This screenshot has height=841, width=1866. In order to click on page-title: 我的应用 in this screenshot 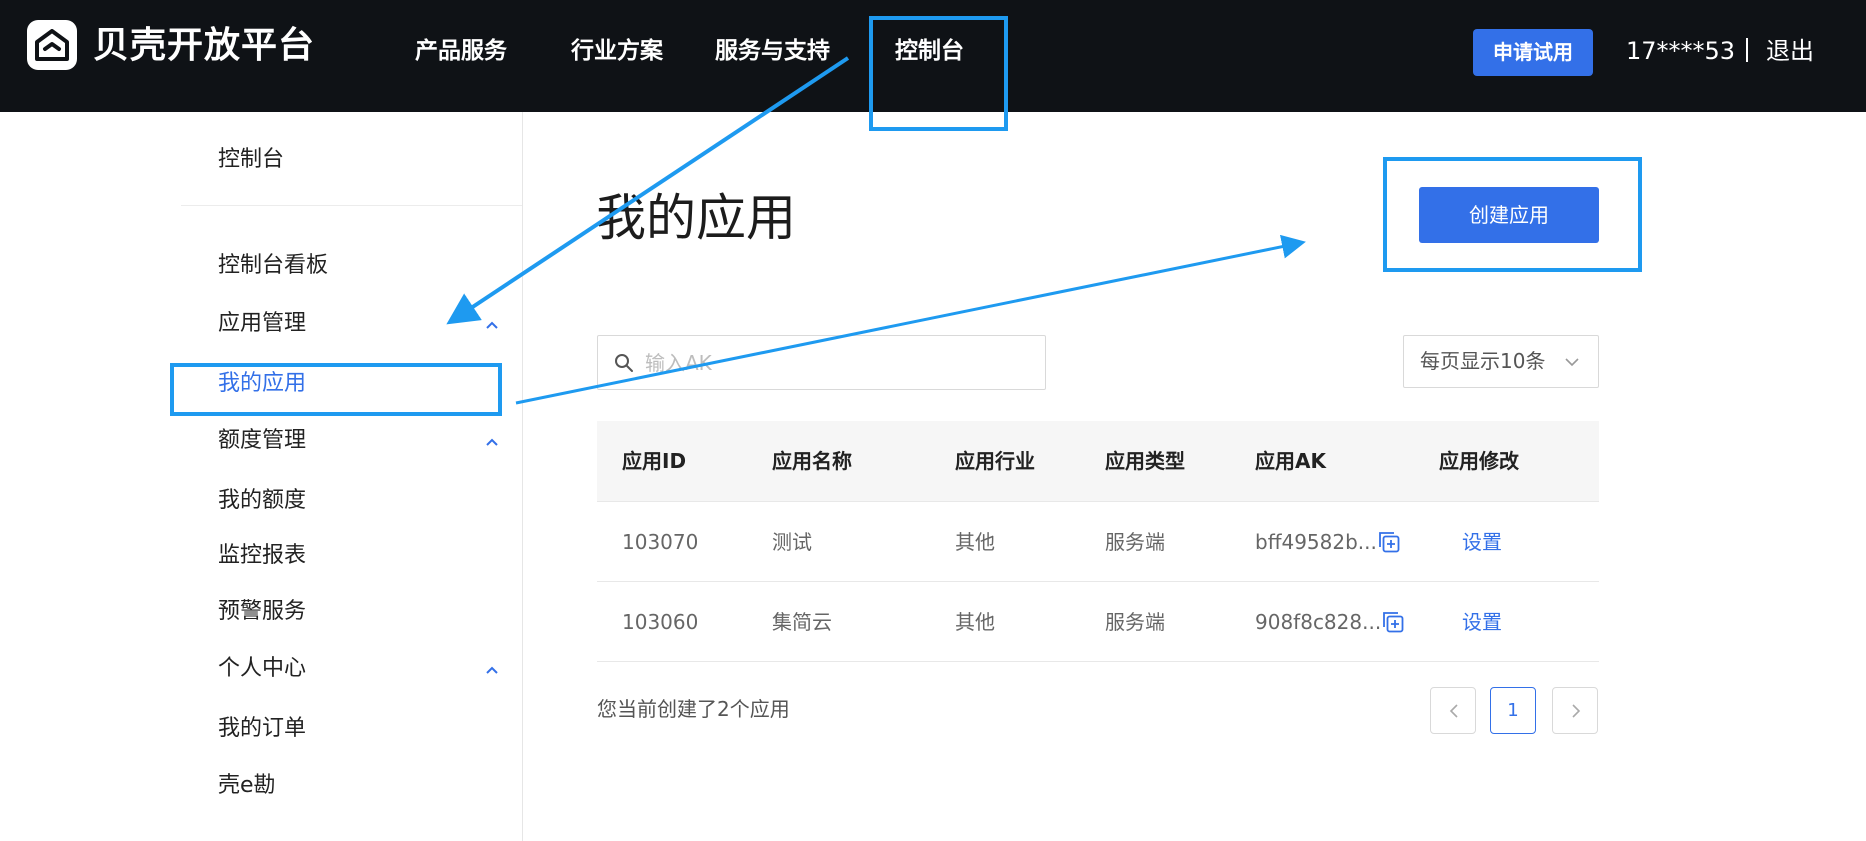, I will do `click(696, 218)`.